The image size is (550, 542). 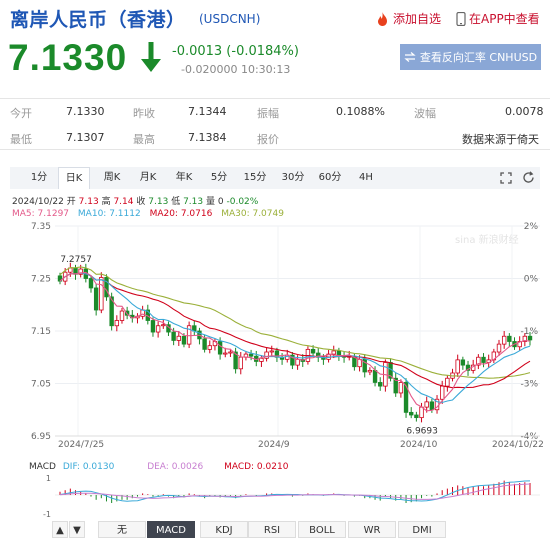 I want to click on wave-label: 波幅, so click(x=425, y=113).